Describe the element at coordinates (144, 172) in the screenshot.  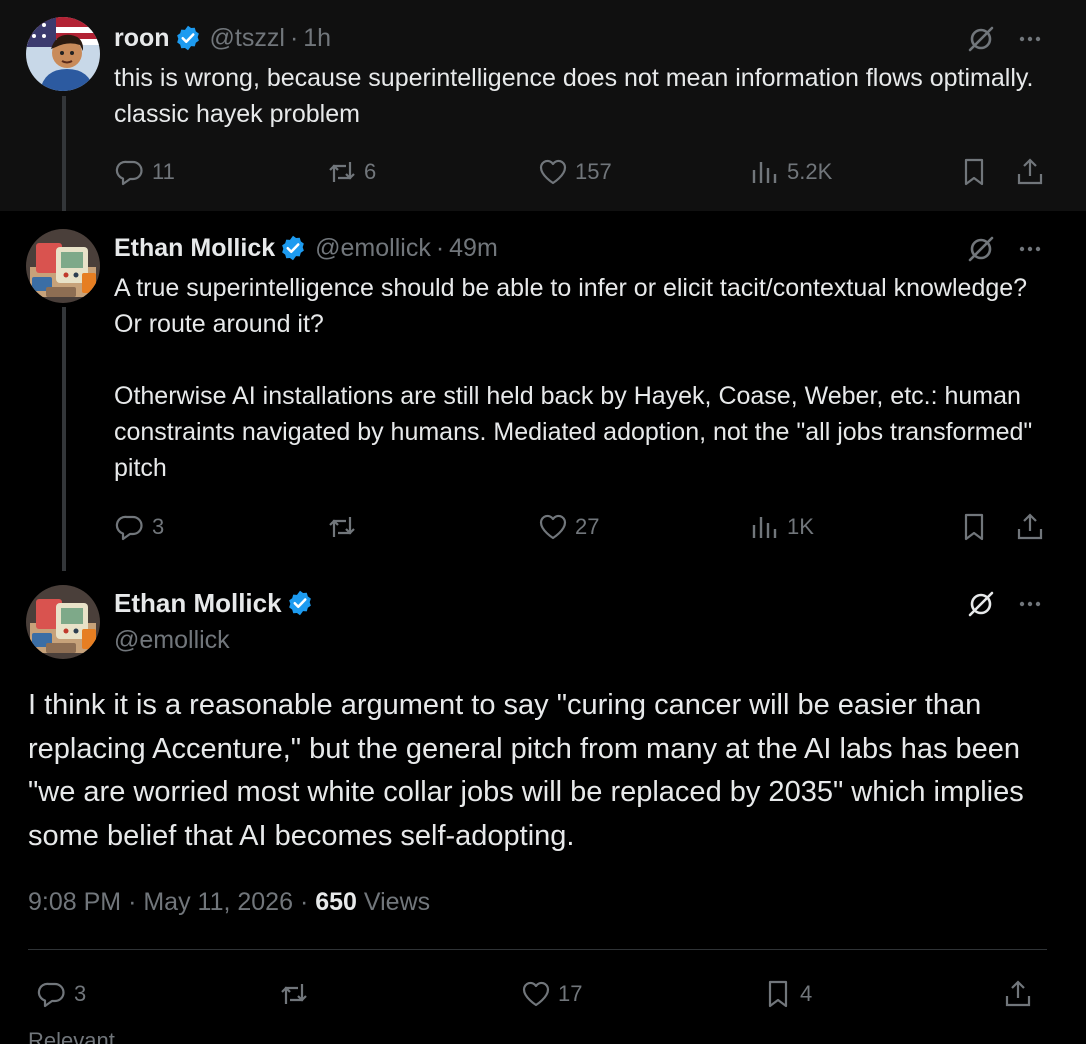
I see `reply-button: 11` at that location.